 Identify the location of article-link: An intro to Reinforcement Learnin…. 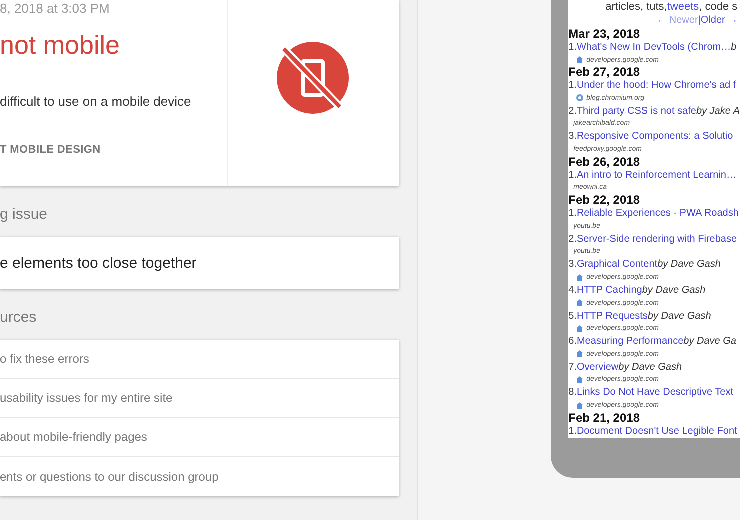
(656, 175).